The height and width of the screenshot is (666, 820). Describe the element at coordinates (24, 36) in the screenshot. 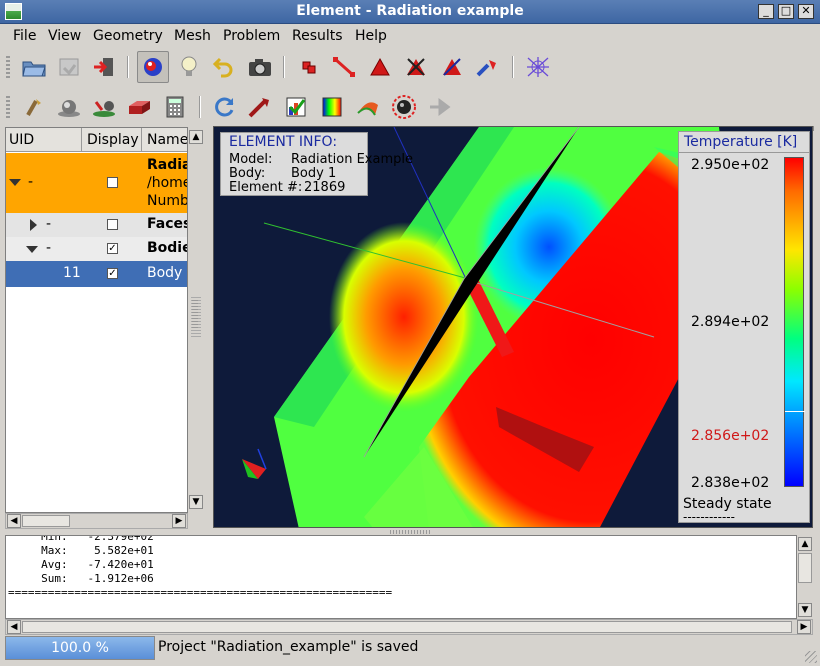

I see `menu-file: File` at that location.